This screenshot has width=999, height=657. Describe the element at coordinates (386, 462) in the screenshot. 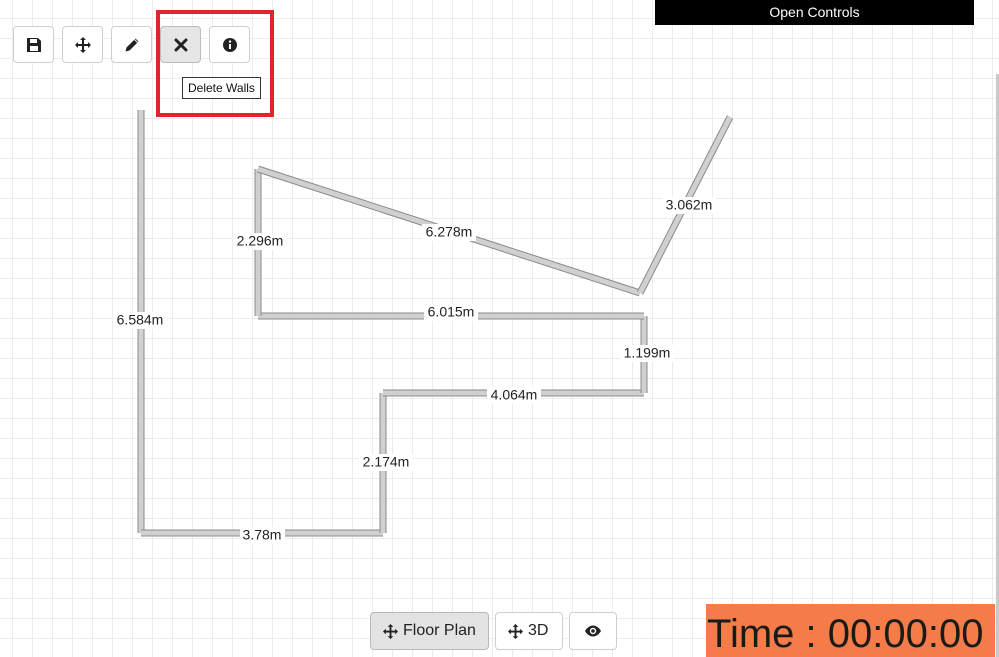

I see `dimension-label: 2.174m` at that location.